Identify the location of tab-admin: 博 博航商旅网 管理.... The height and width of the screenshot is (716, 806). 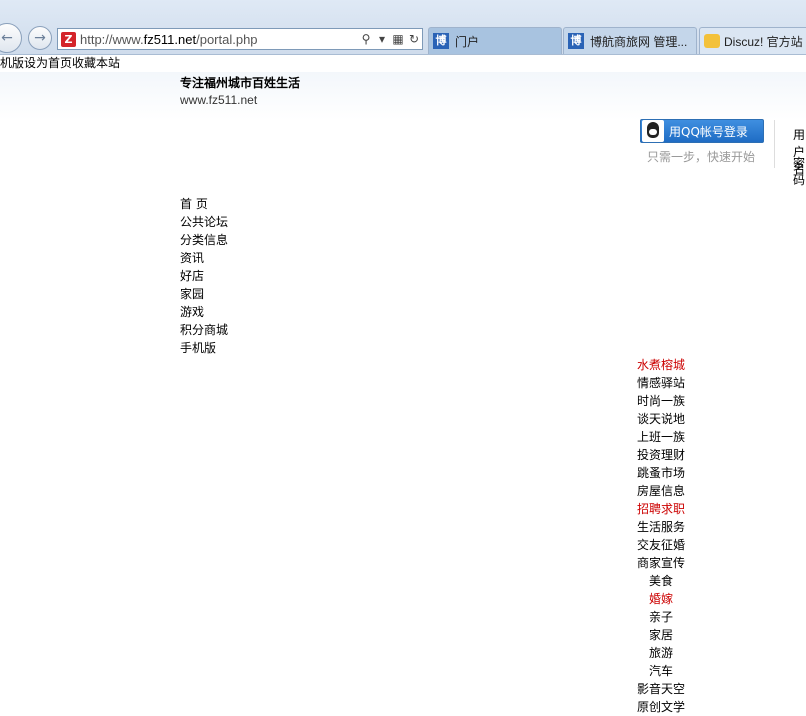
(630, 40).